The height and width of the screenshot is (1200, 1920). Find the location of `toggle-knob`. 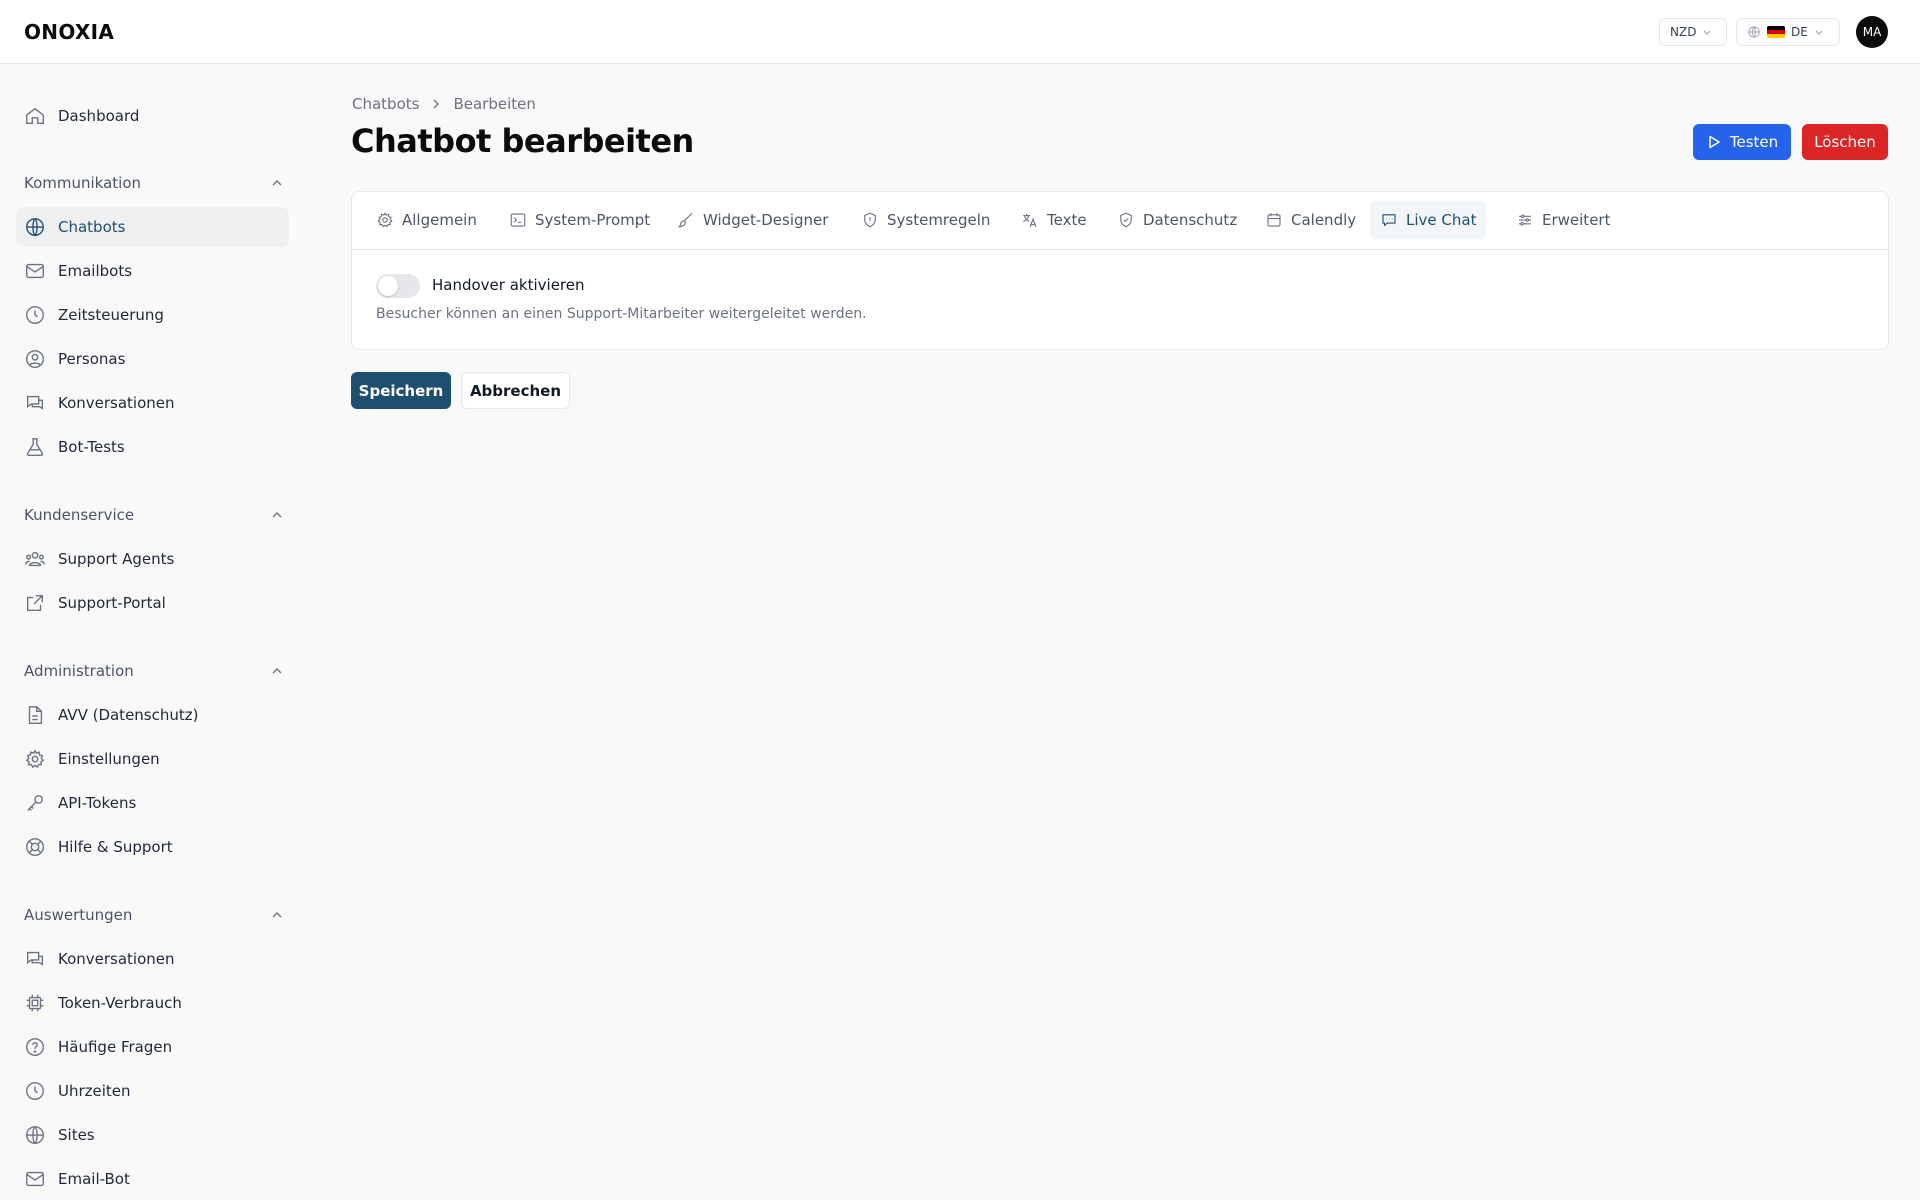

toggle-knob is located at coordinates (388, 286).